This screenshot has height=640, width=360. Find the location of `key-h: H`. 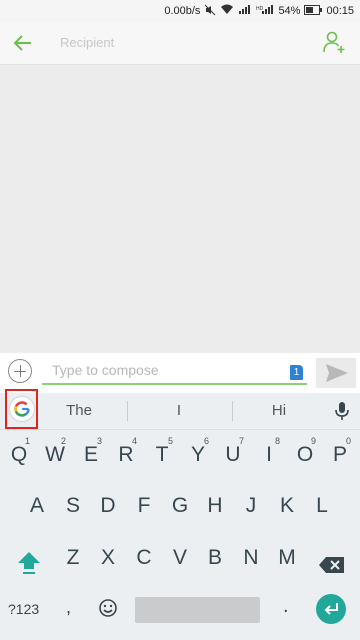

key-h: H is located at coordinates (215, 506).